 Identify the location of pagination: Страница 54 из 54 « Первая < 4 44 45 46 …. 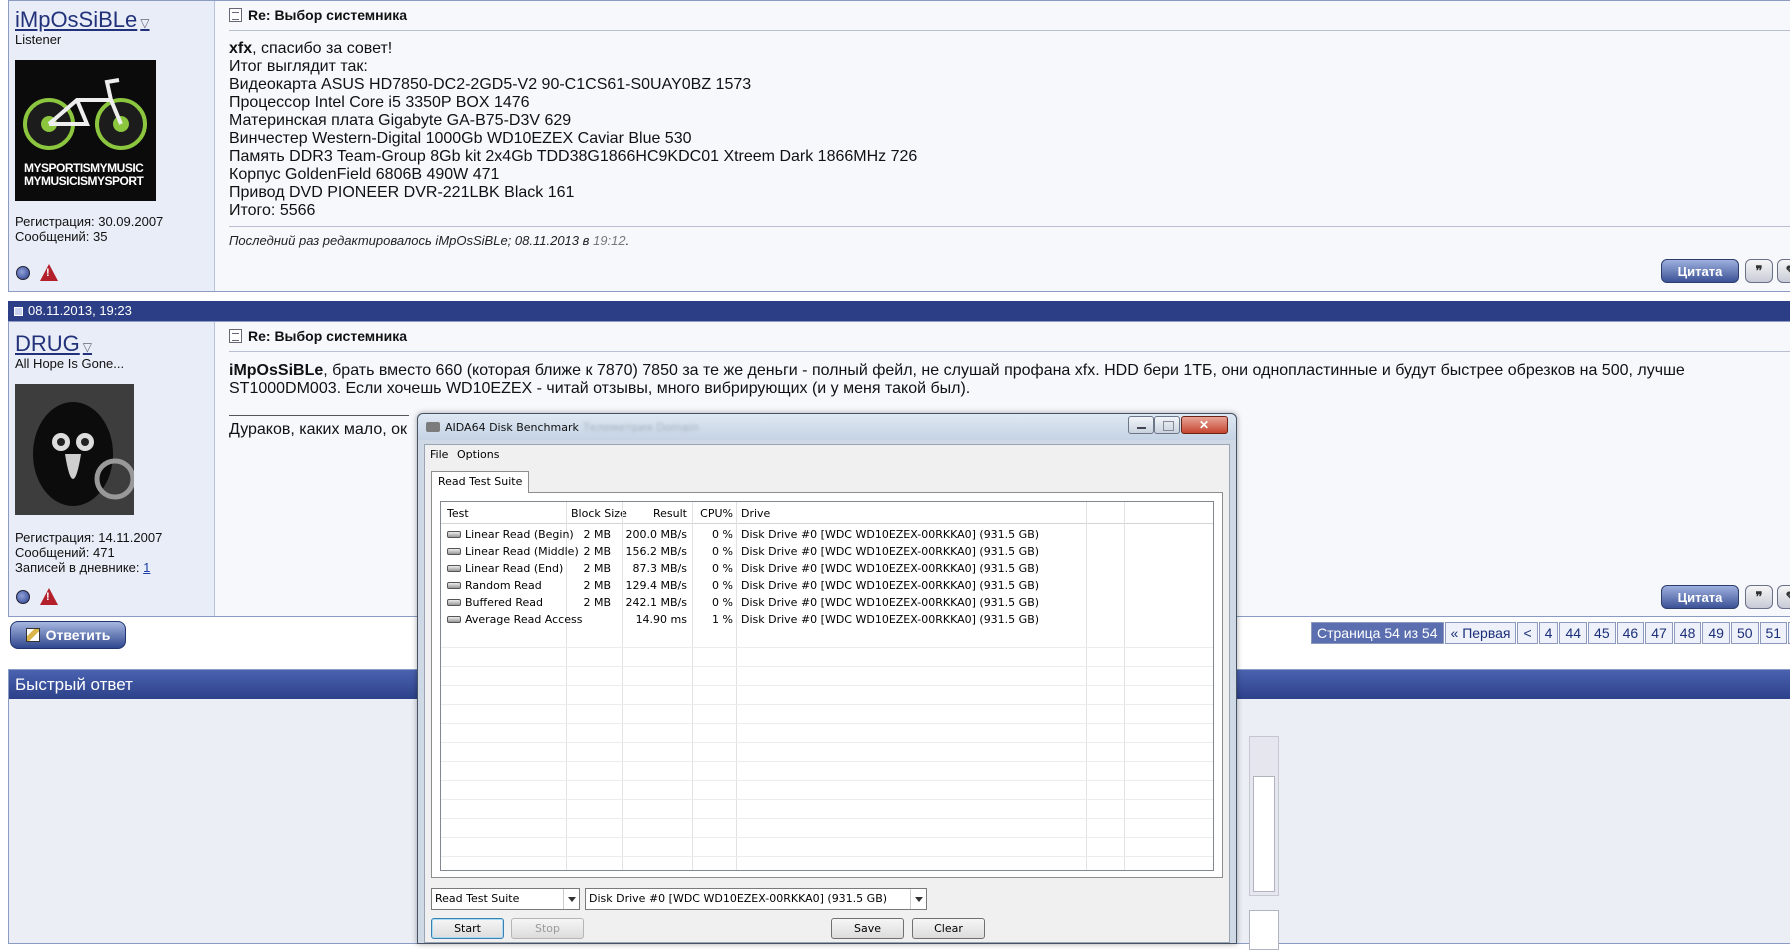
(1550, 633).